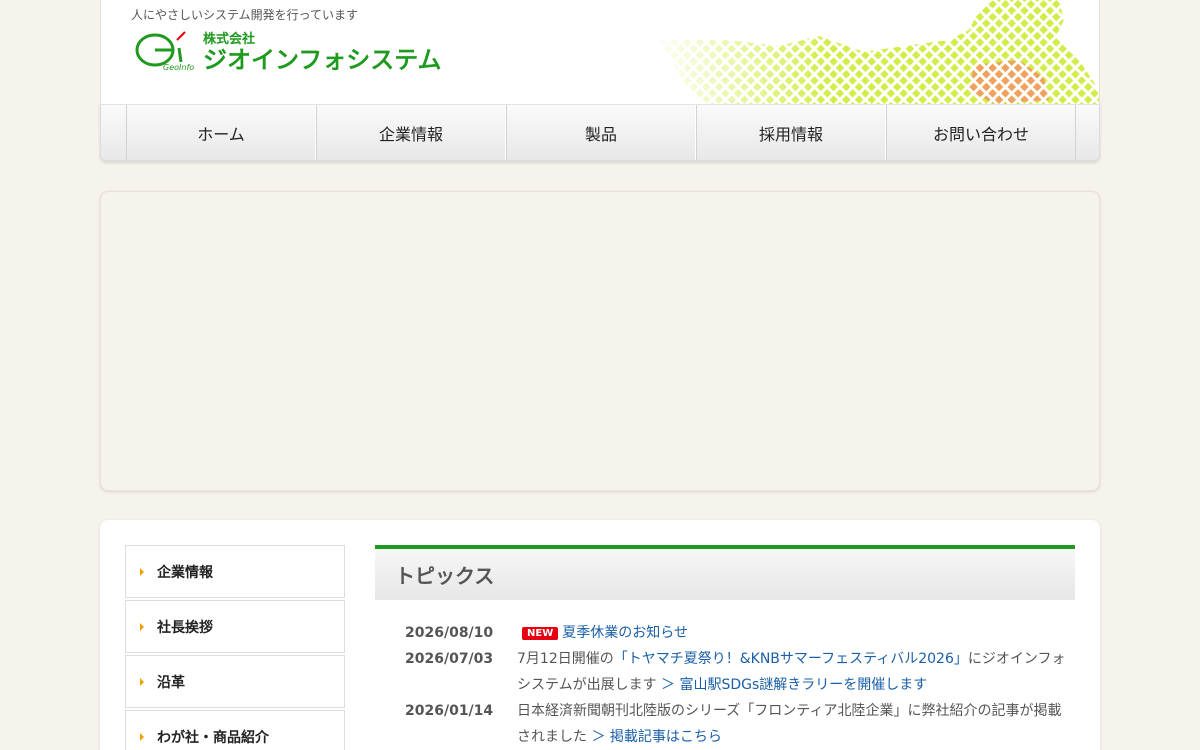 Image resolution: width=1200 pixels, height=750 pixels. I want to click on sidebar-item-label: 沿革, so click(171, 682).